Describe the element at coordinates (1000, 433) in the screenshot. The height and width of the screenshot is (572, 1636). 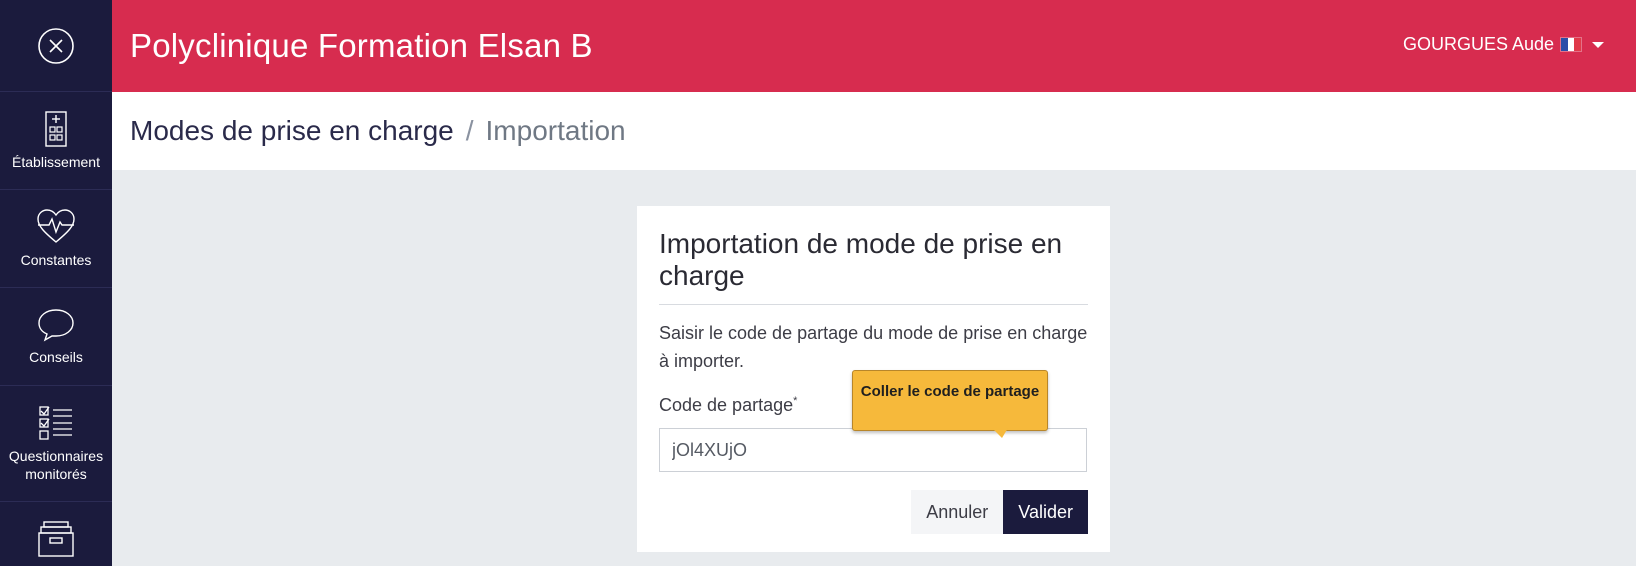
I see `tooltip-pointer` at that location.